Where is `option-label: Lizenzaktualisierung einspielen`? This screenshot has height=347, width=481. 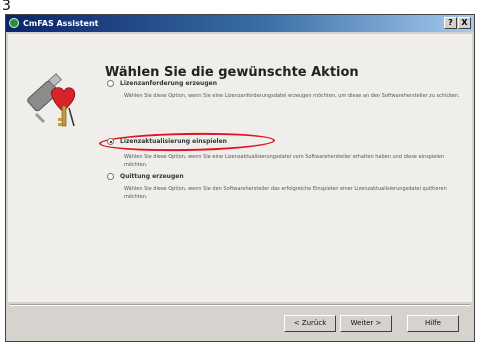
option-label: Lizenzaktualisierung einspielen is located at coordinates (173, 141).